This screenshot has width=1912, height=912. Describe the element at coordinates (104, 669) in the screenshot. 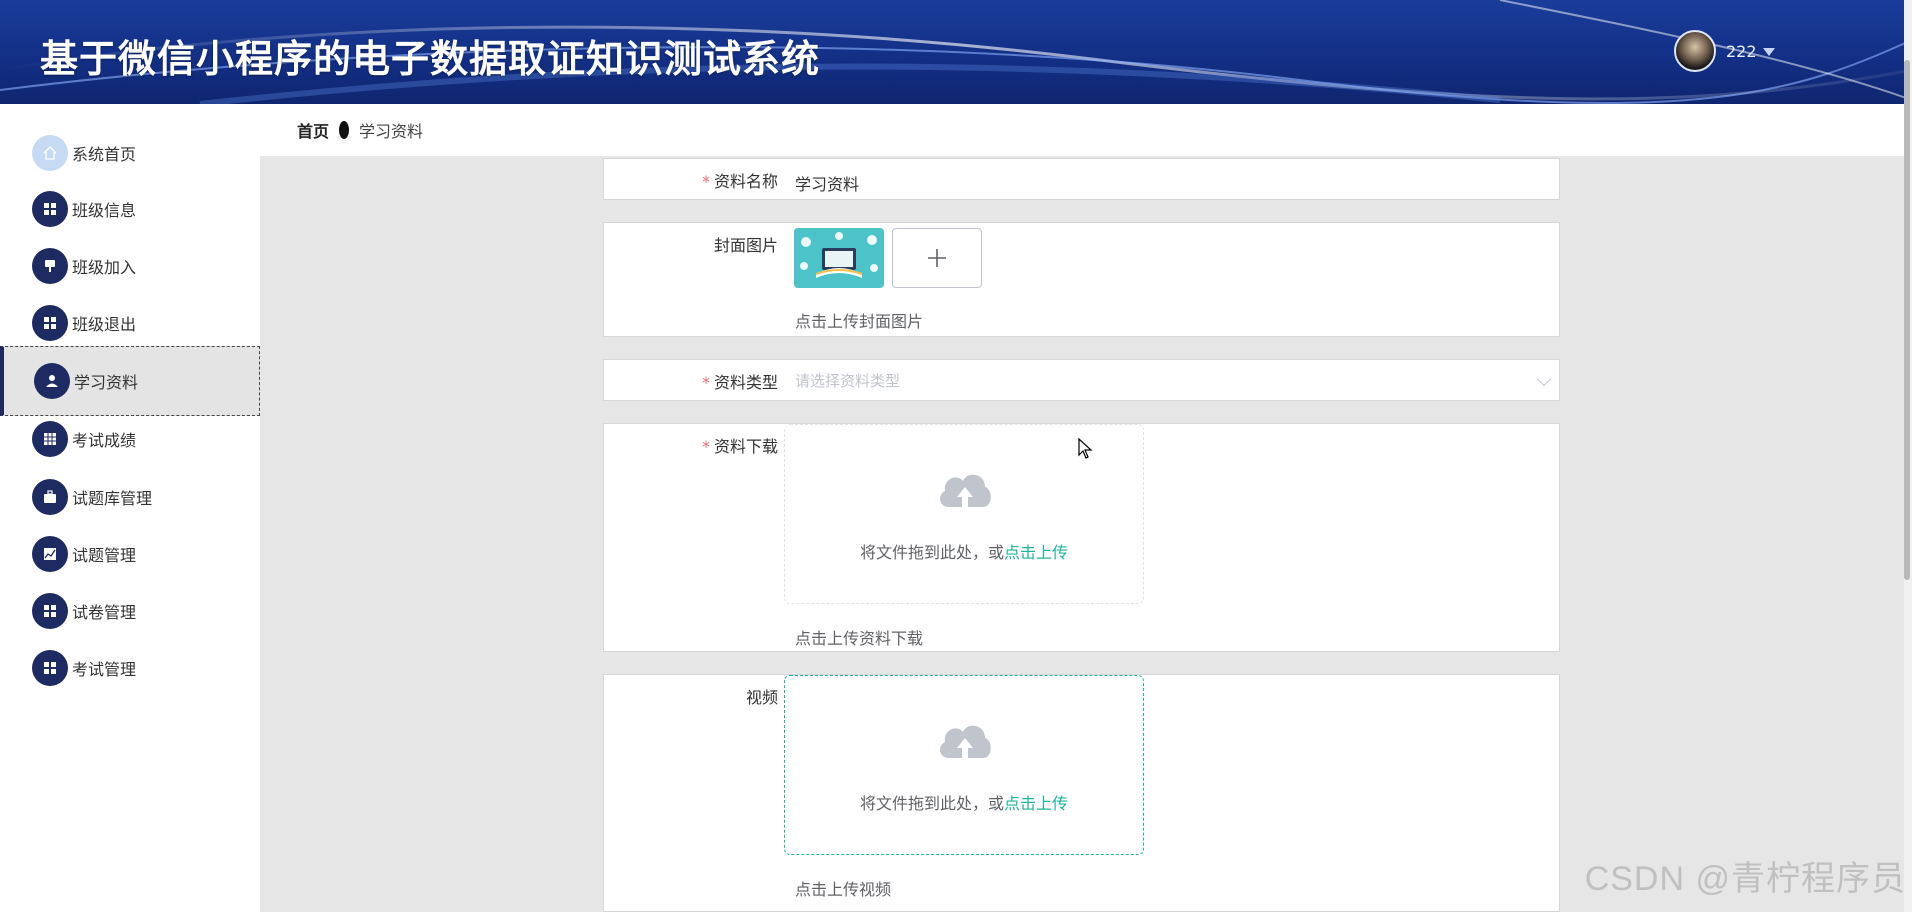

I see `sidebar-item-label: 考试管理` at that location.